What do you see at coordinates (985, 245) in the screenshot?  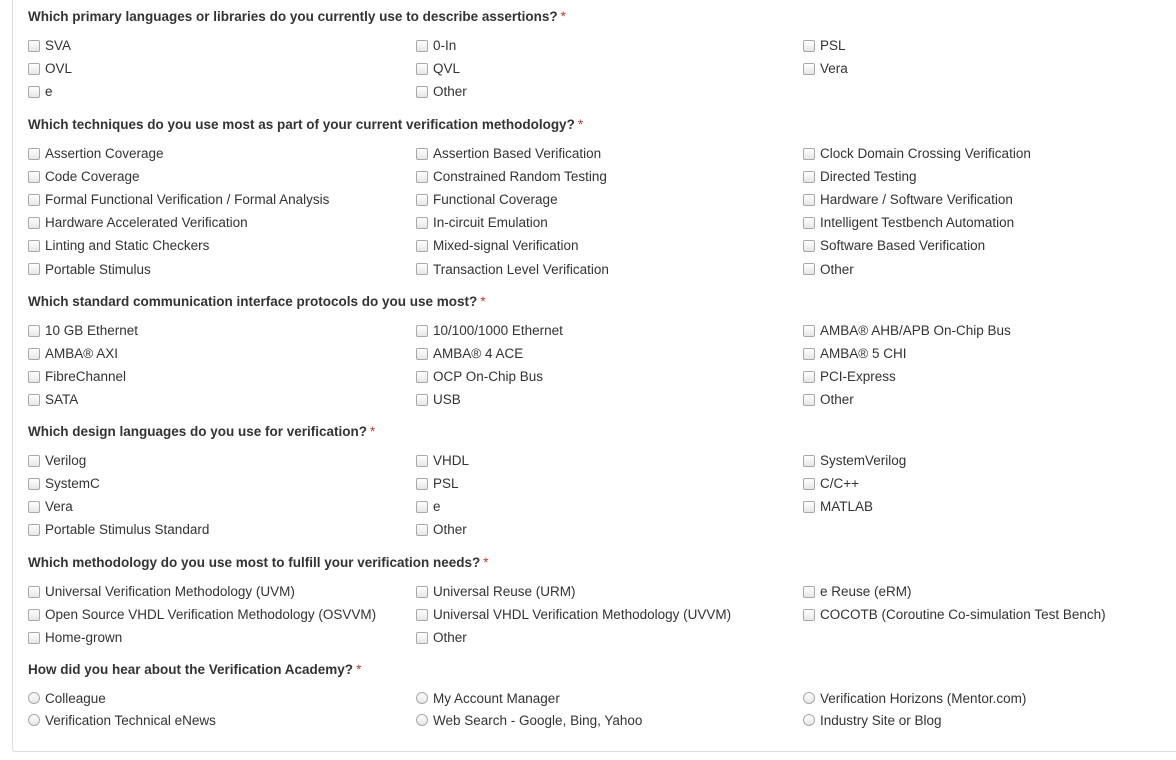 I see `option-software-based-verification: Software Based Verification` at bounding box center [985, 245].